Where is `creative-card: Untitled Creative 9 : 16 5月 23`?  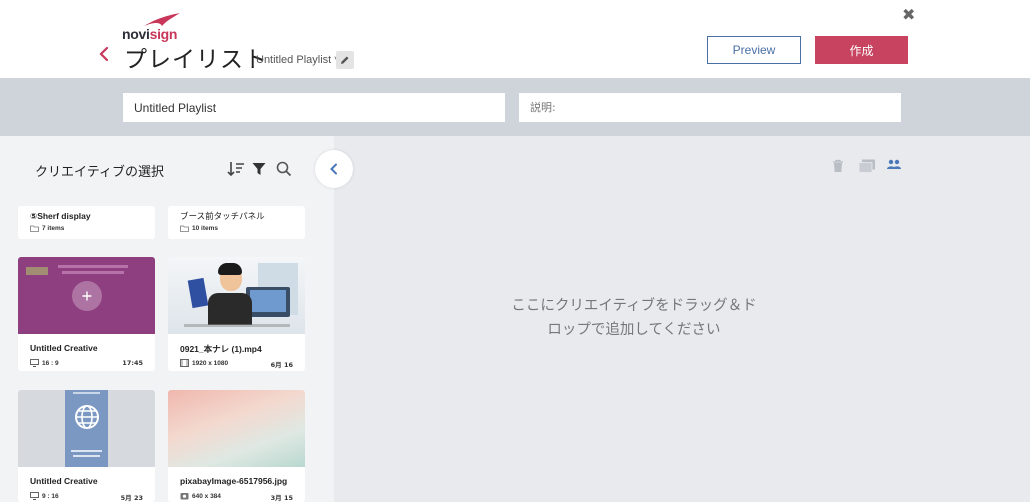 creative-card: Untitled Creative 9 : 16 5月 23 is located at coordinates (86, 446).